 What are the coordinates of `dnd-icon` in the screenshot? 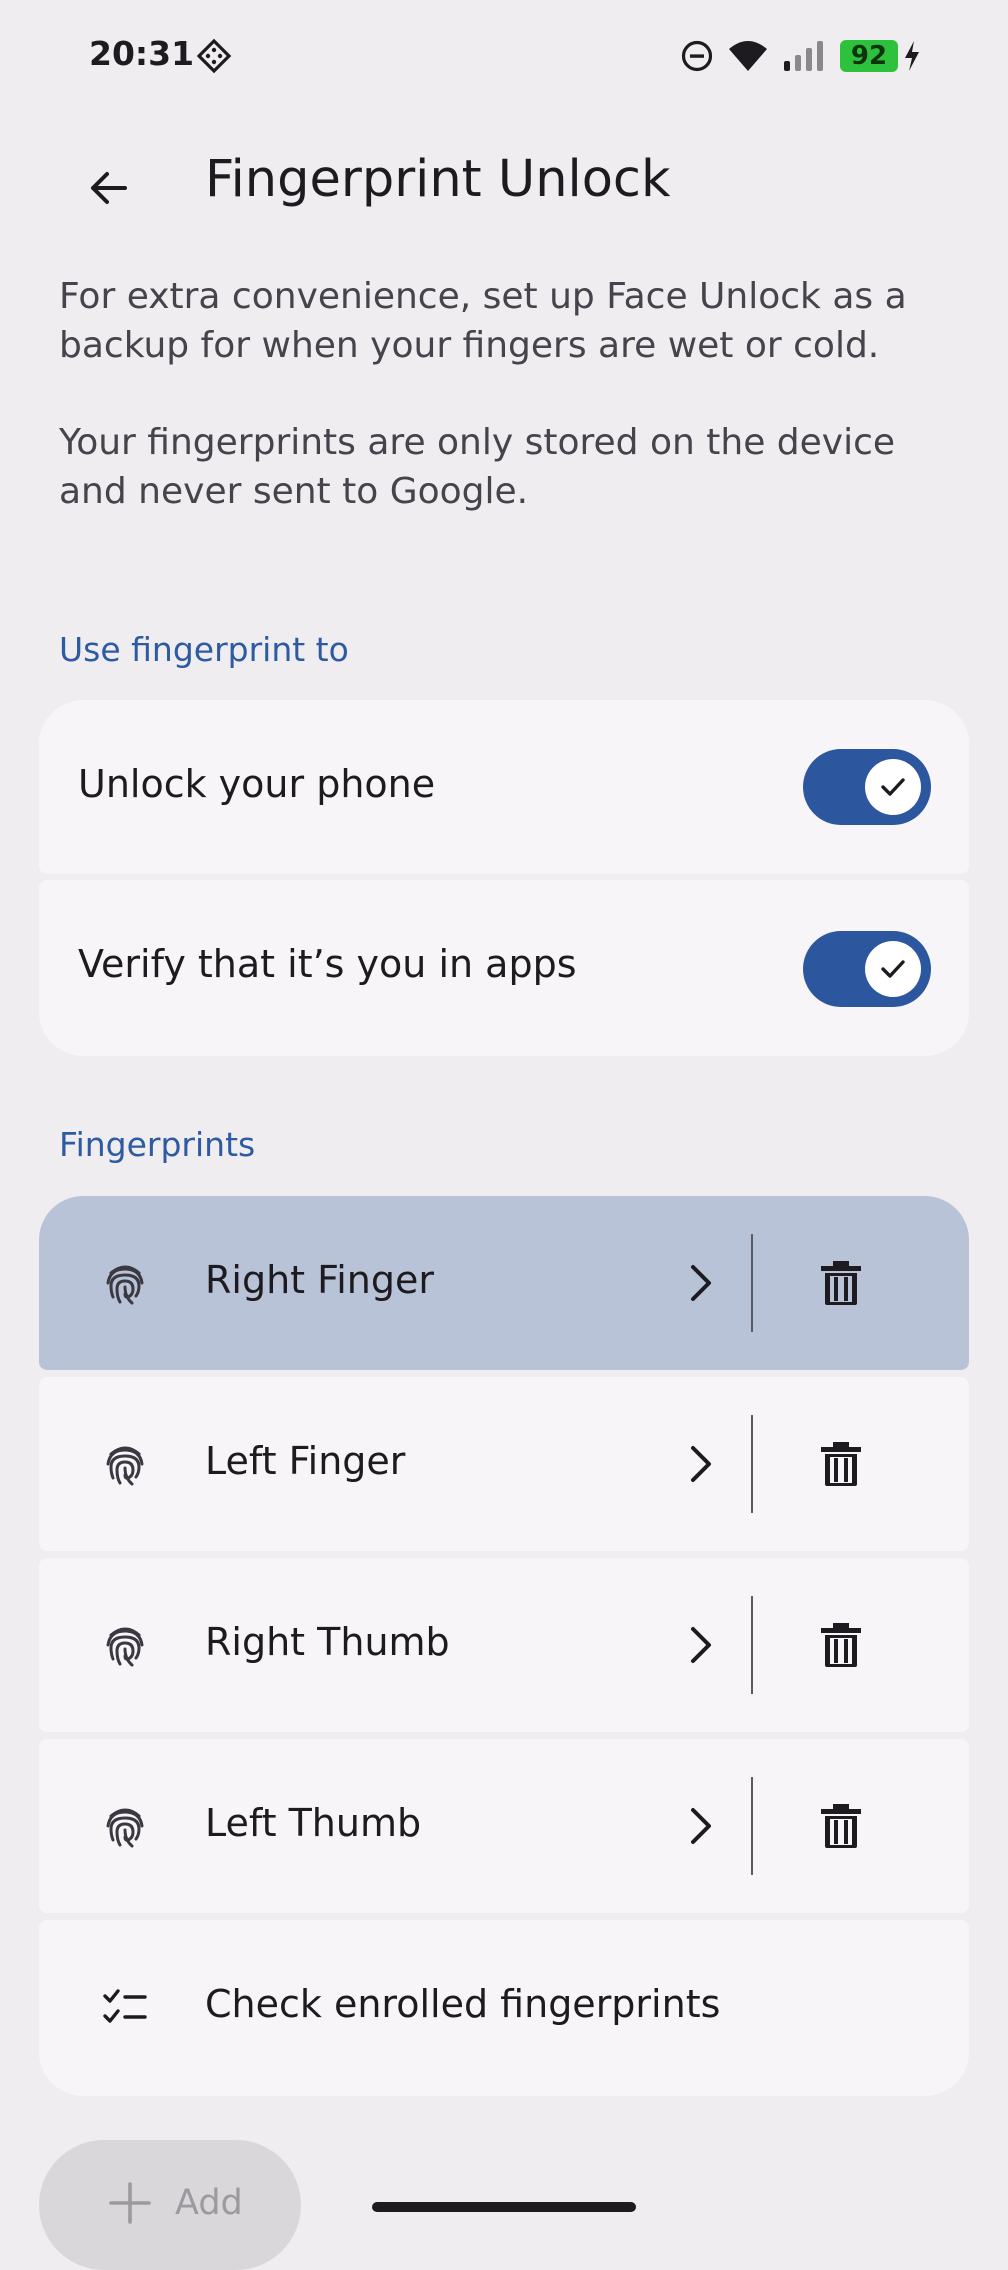 It's located at (697, 56).